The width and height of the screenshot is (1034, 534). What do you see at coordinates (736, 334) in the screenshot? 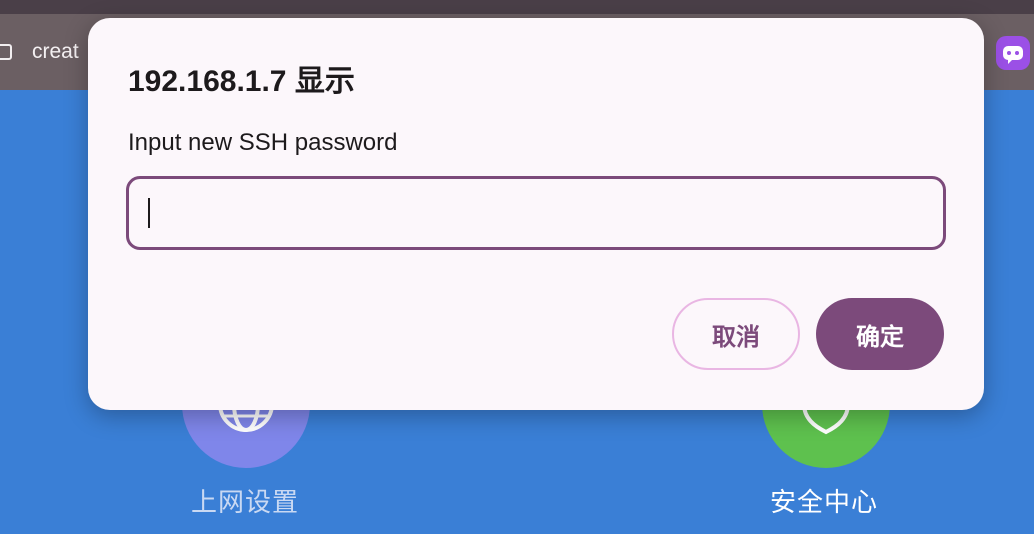
I see `cancel-button: 取消` at bounding box center [736, 334].